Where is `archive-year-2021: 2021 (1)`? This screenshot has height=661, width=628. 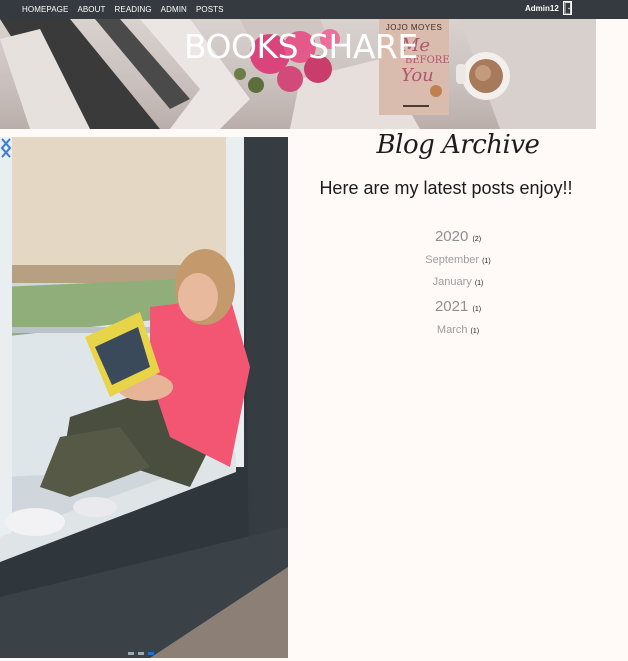 archive-year-2021: 2021 (1) is located at coordinates (458, 306).